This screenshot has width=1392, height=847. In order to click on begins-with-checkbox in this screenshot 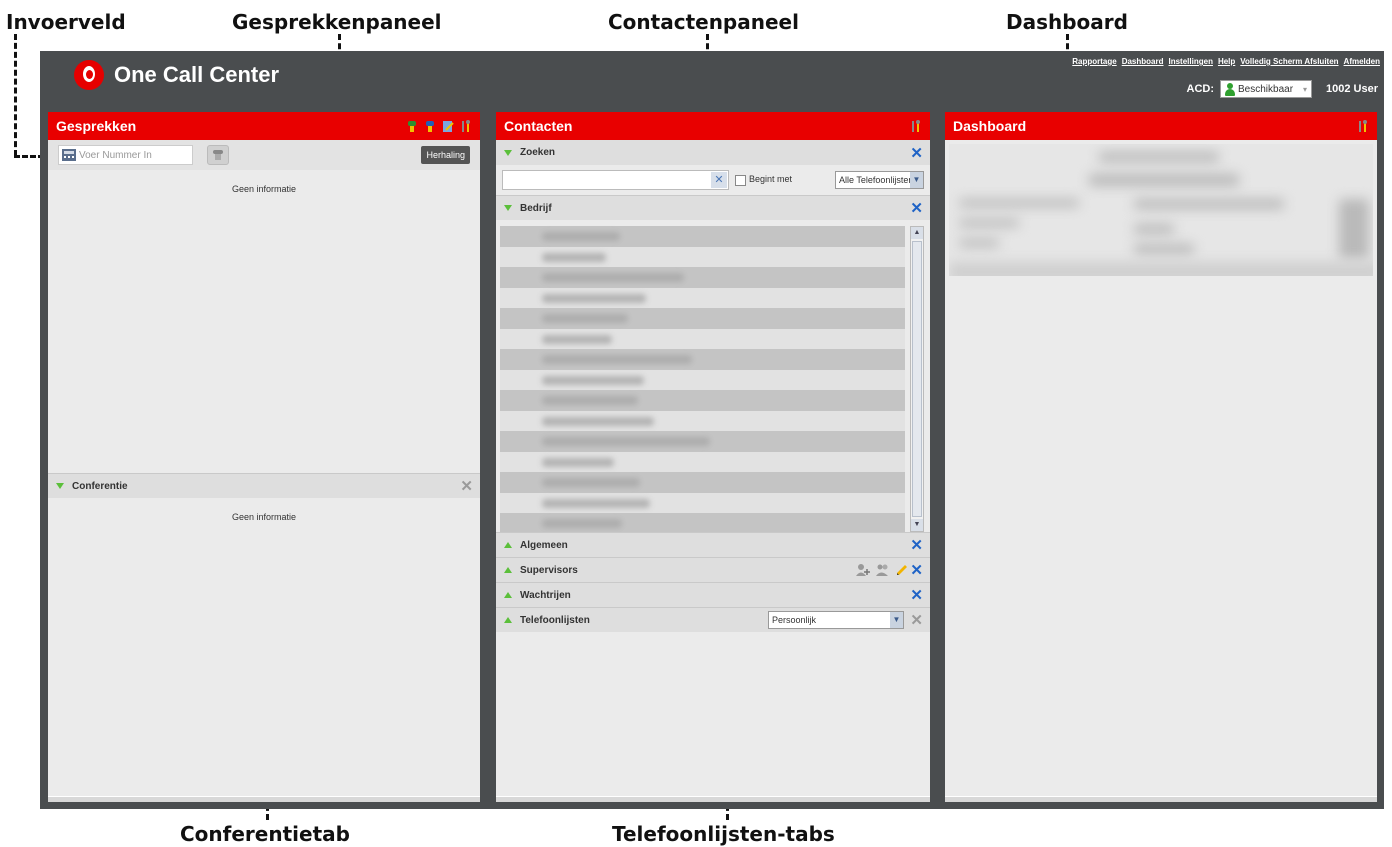, I will do `click(740, 180)`.